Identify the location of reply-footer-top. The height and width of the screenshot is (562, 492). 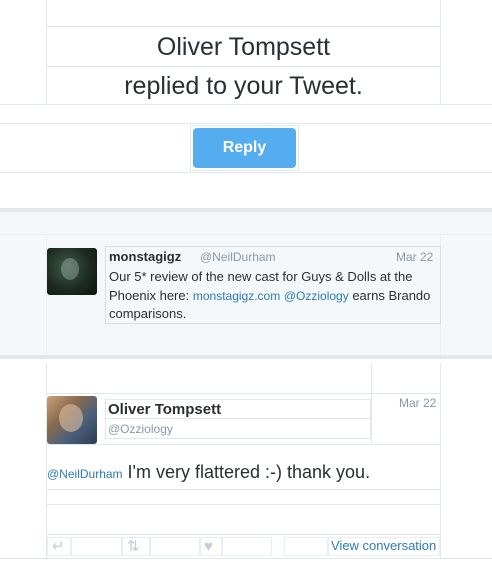
(243, 504).